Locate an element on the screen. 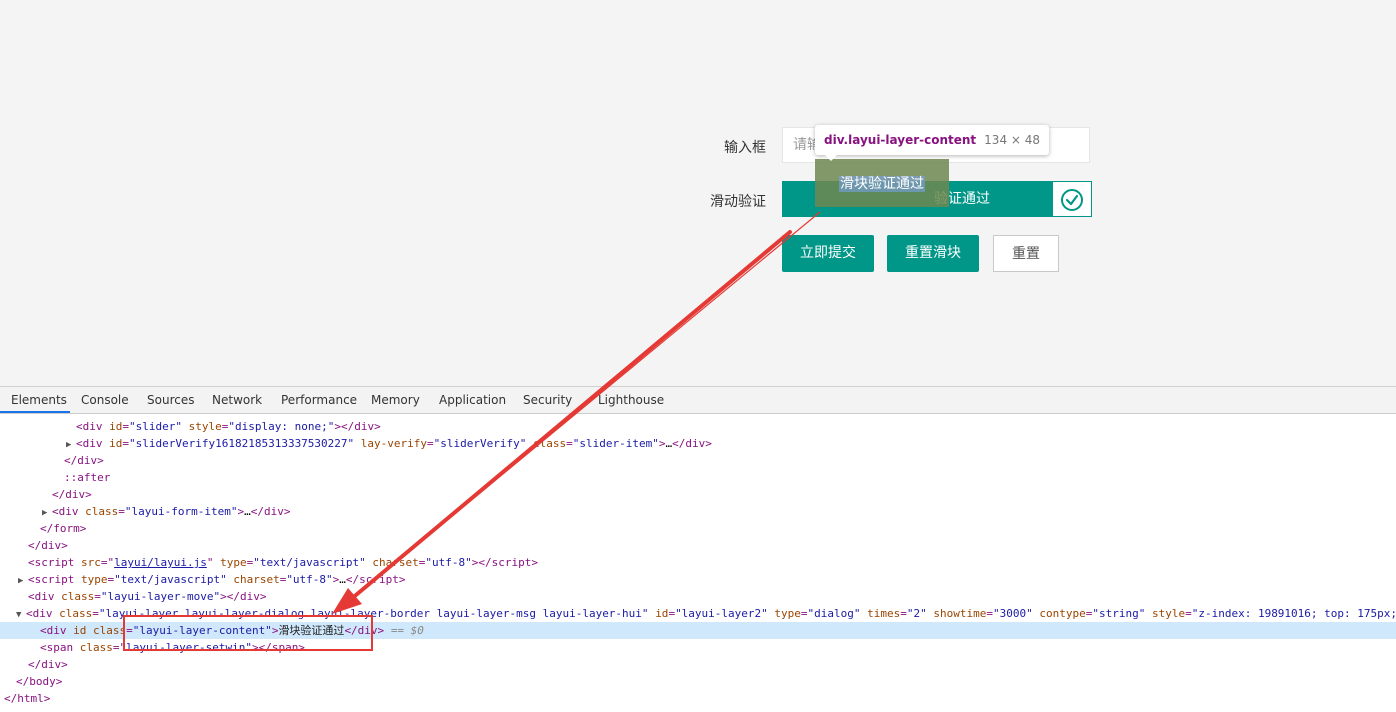  annotation-box is located at coordinates (248, 633).